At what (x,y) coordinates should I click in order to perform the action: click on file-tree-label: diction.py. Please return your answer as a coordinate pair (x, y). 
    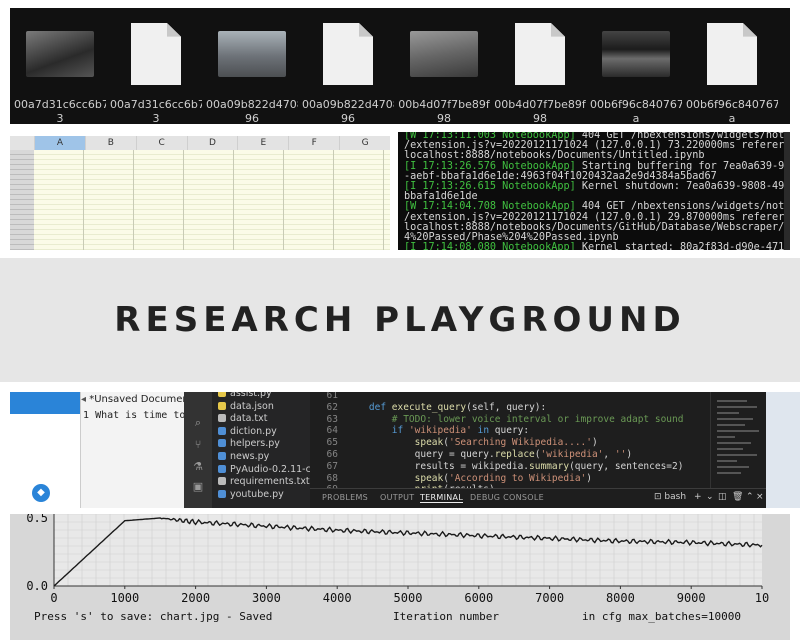
    Looking at the image, I should click on (253, 431).